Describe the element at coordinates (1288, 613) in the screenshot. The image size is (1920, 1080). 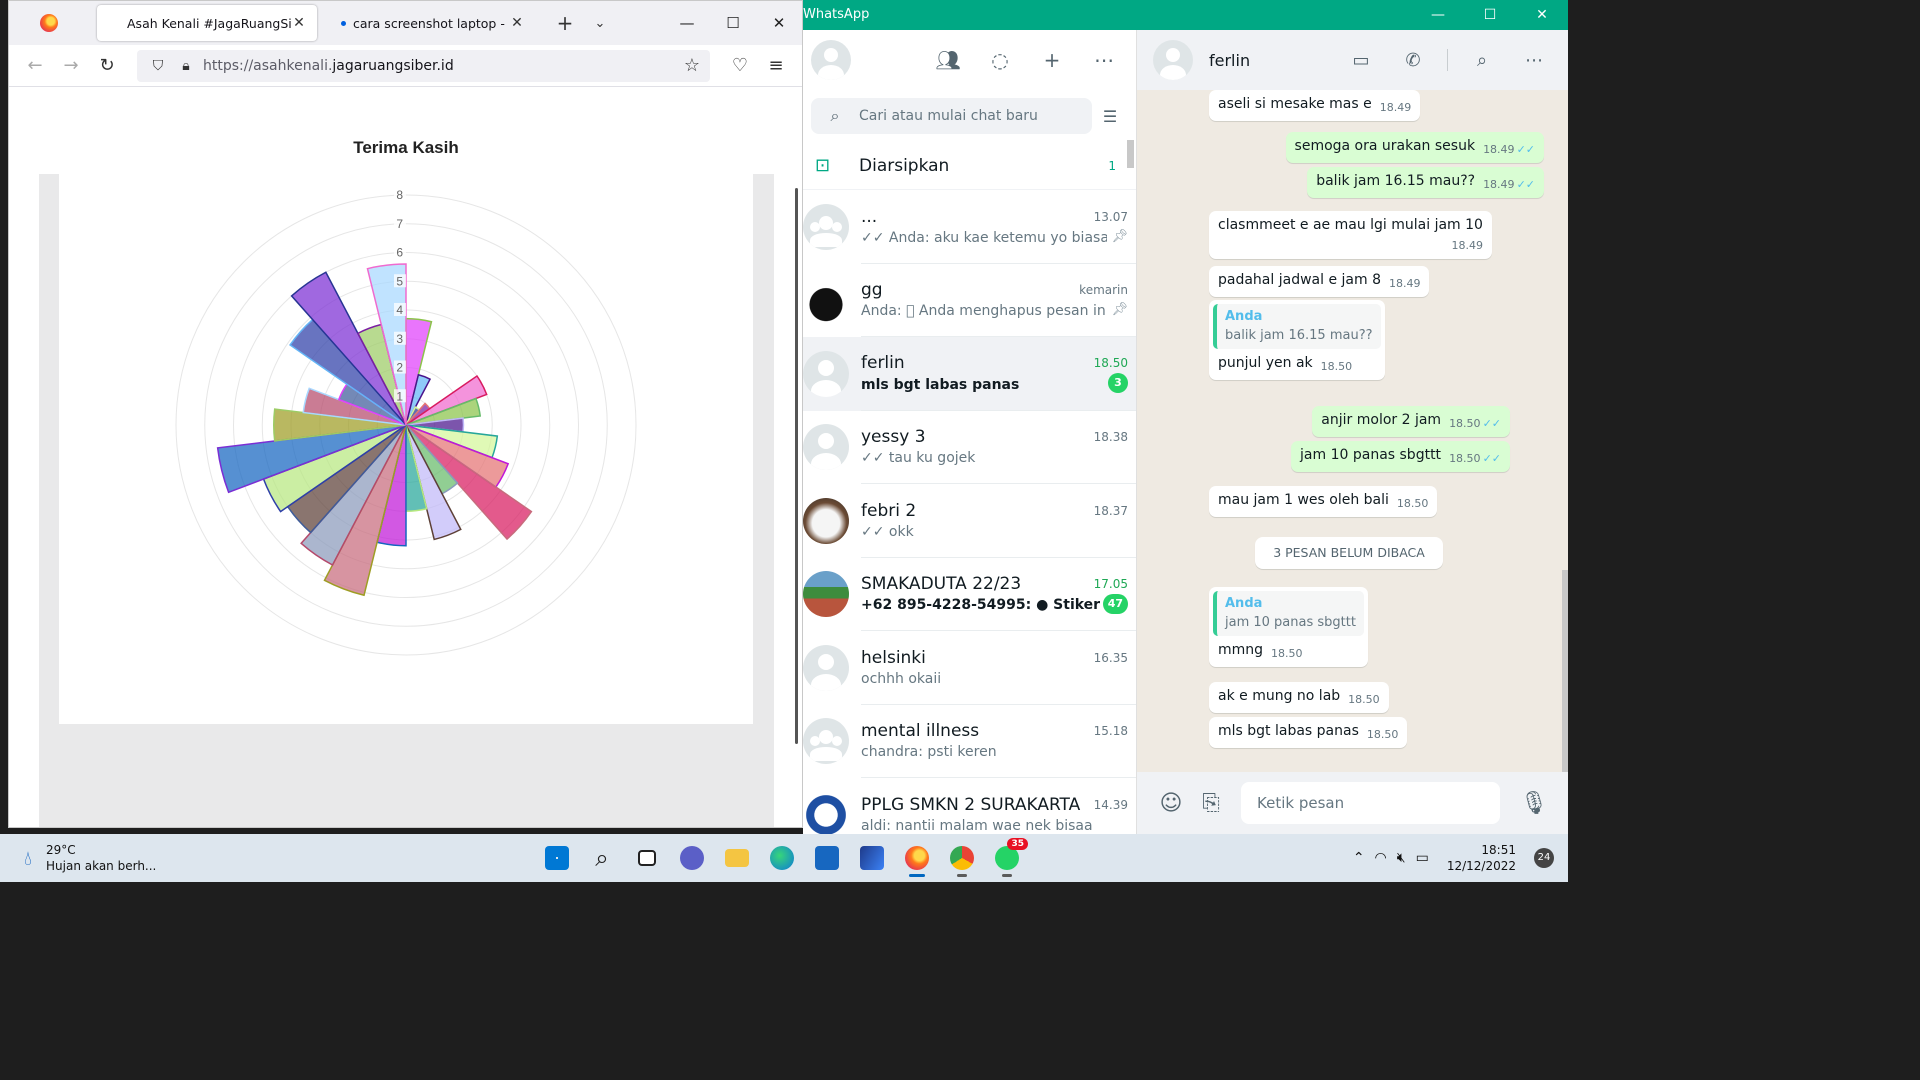
I see `quoted-message: Anda jam 10 panas sbgttt` at that location.